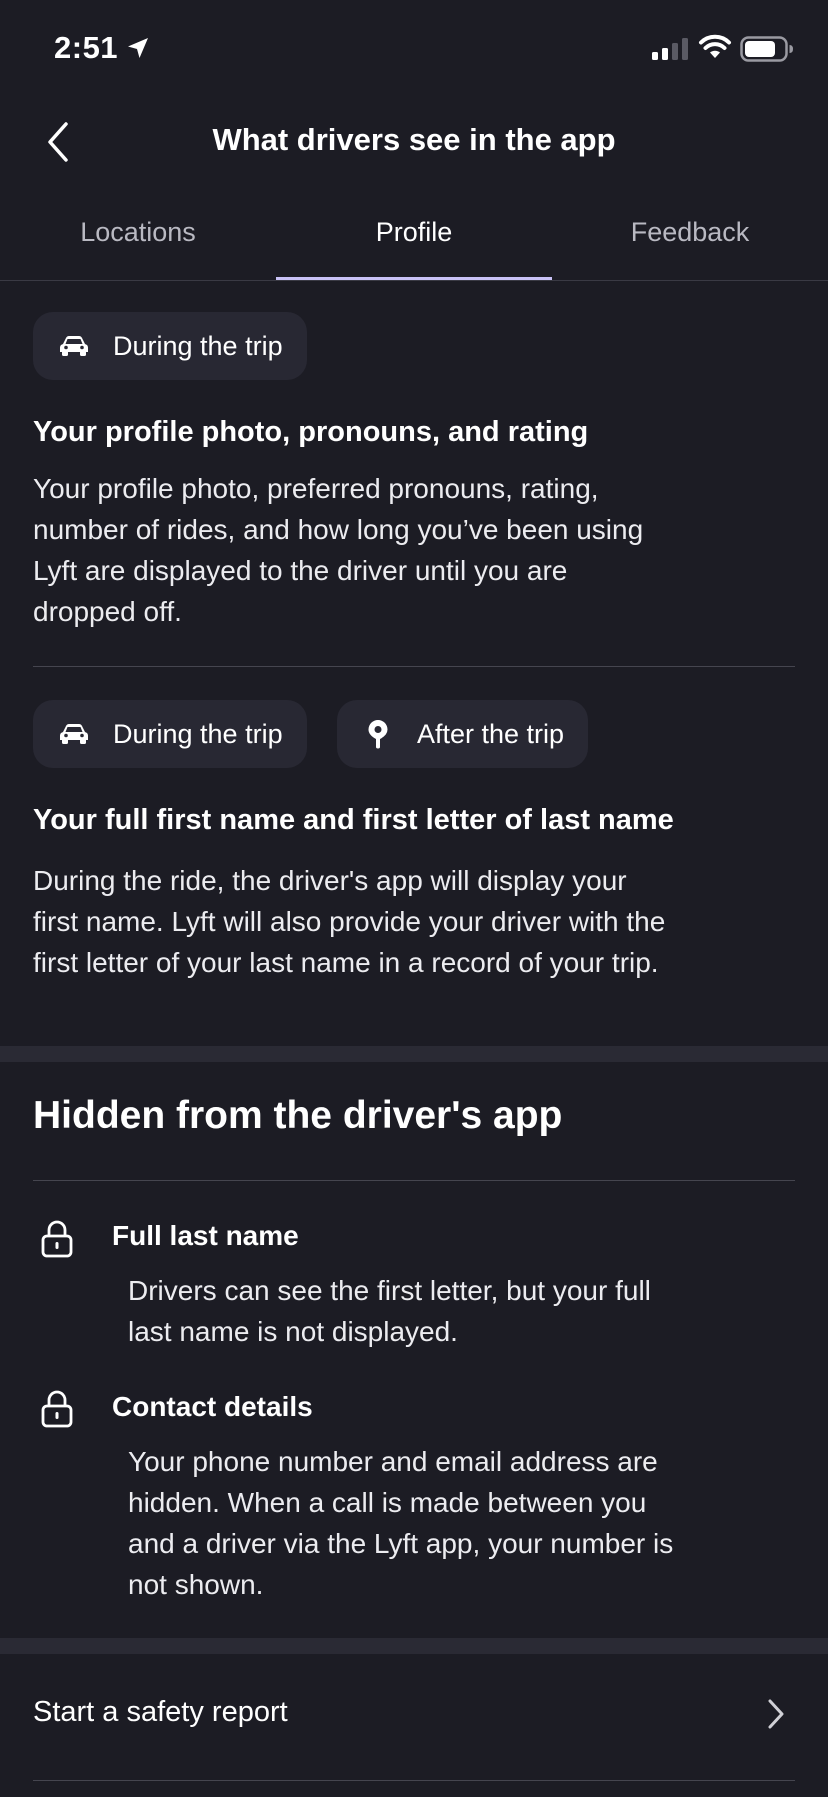 This screenshot has width=828, height=1797. What do you see at coordinates (86, 47) in the screenshot?
I see `status-time: 2:51` at bounding box center [86, 47].